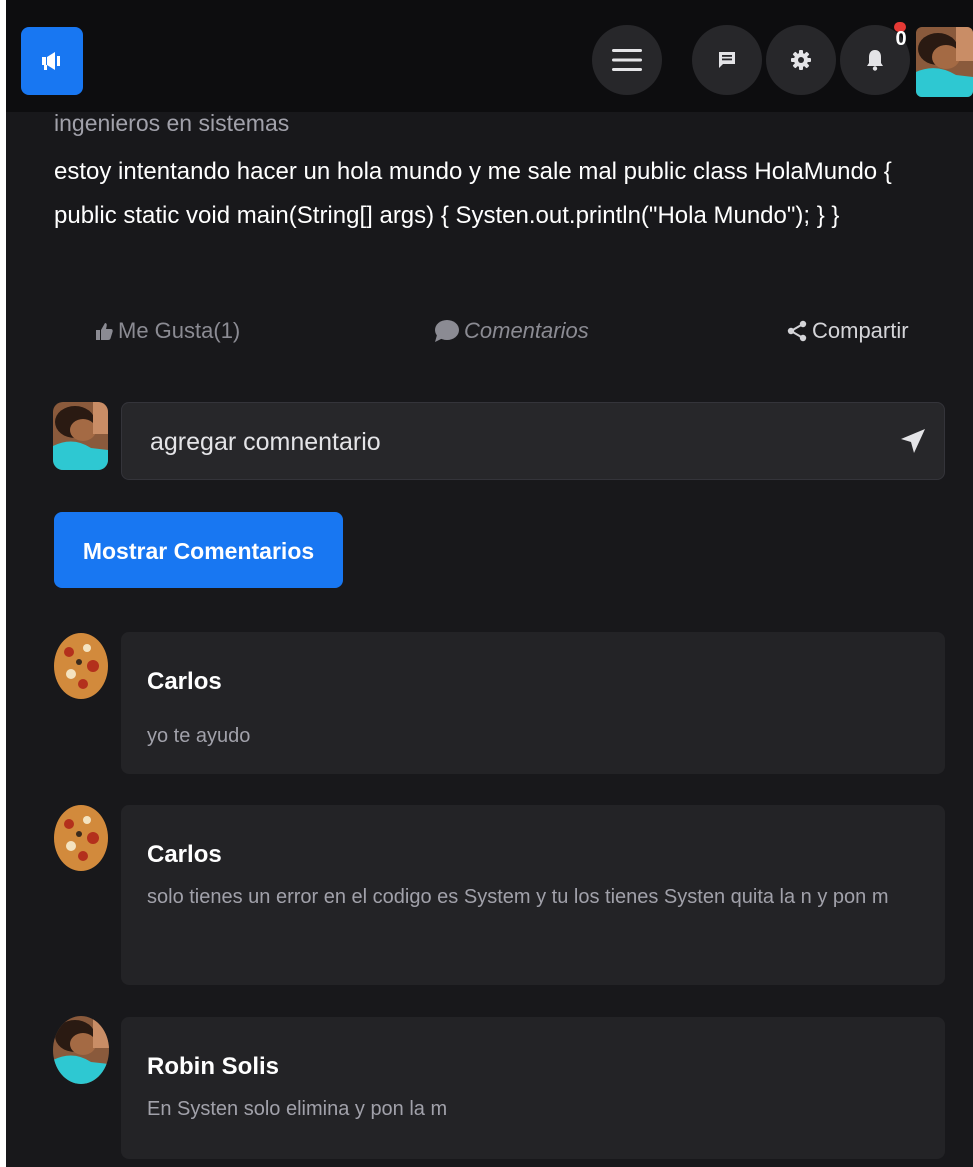 The width and height of the screenshot is (973, 1167). I want to click on megaphone-icon, so click(51, 61).